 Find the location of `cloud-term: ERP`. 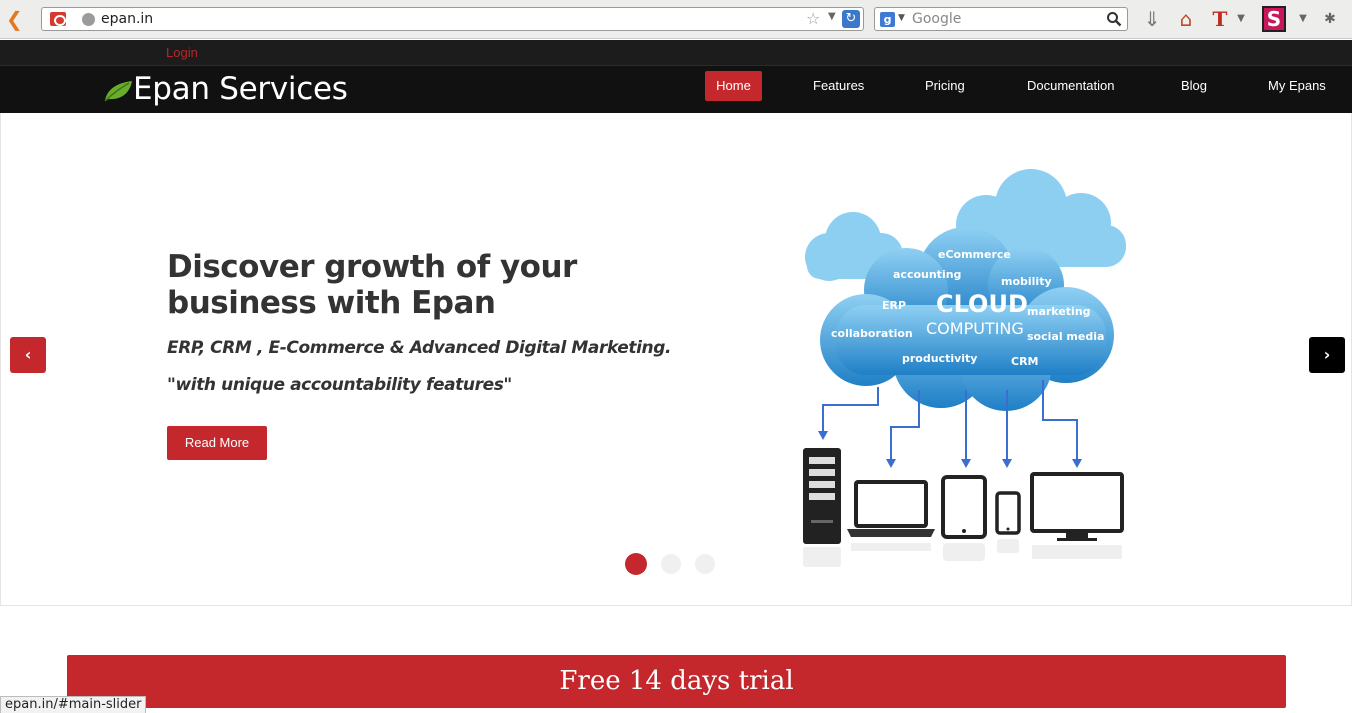

cloud-term: ERP is located at coordinates (894, 305).